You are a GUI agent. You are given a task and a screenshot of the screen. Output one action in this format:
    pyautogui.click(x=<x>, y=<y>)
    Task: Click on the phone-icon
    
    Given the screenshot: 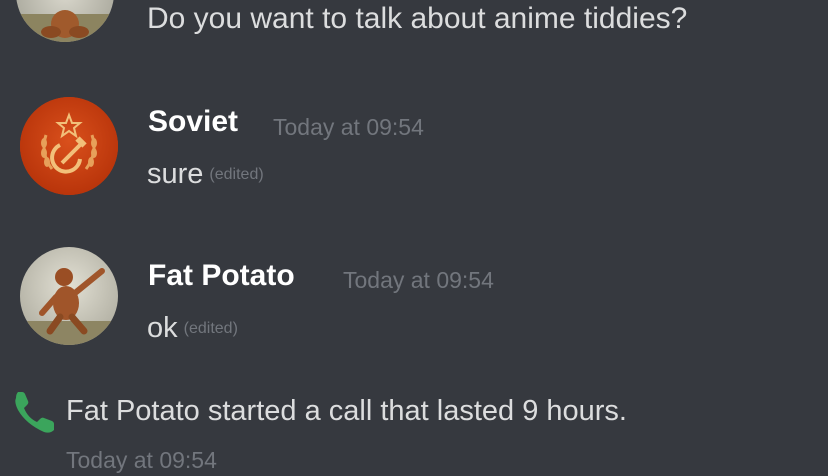 What is the action you would take?
    pyautogui.click(x=34, y=414)
    